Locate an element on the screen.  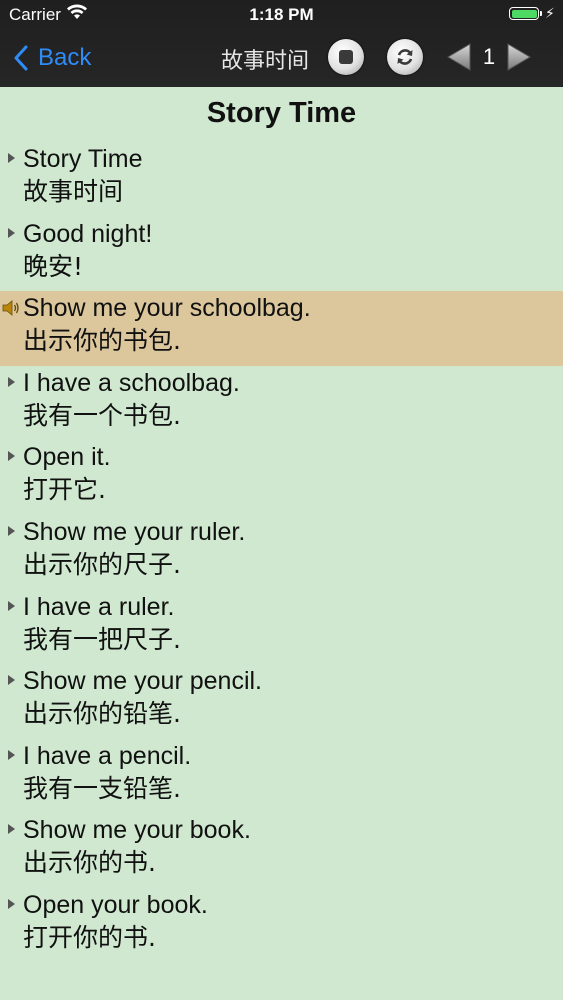
sentence-row: I have a ruler. 我有一把尺子. is located at coordinates (281, 627).